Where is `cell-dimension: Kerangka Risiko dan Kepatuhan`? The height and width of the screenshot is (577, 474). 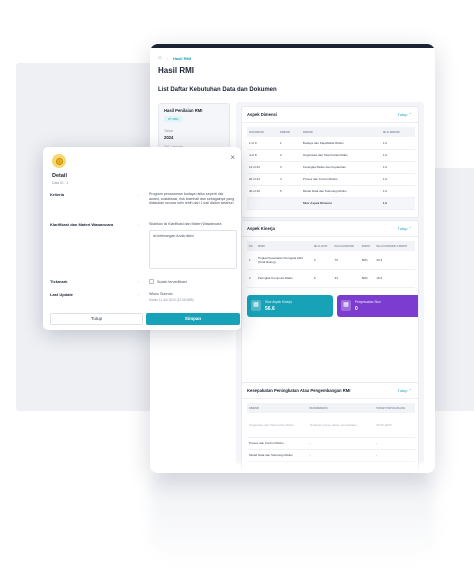 cell-dimension: Kerangka Risiko dan Kepatuhan is located at coordinates (340, 167).